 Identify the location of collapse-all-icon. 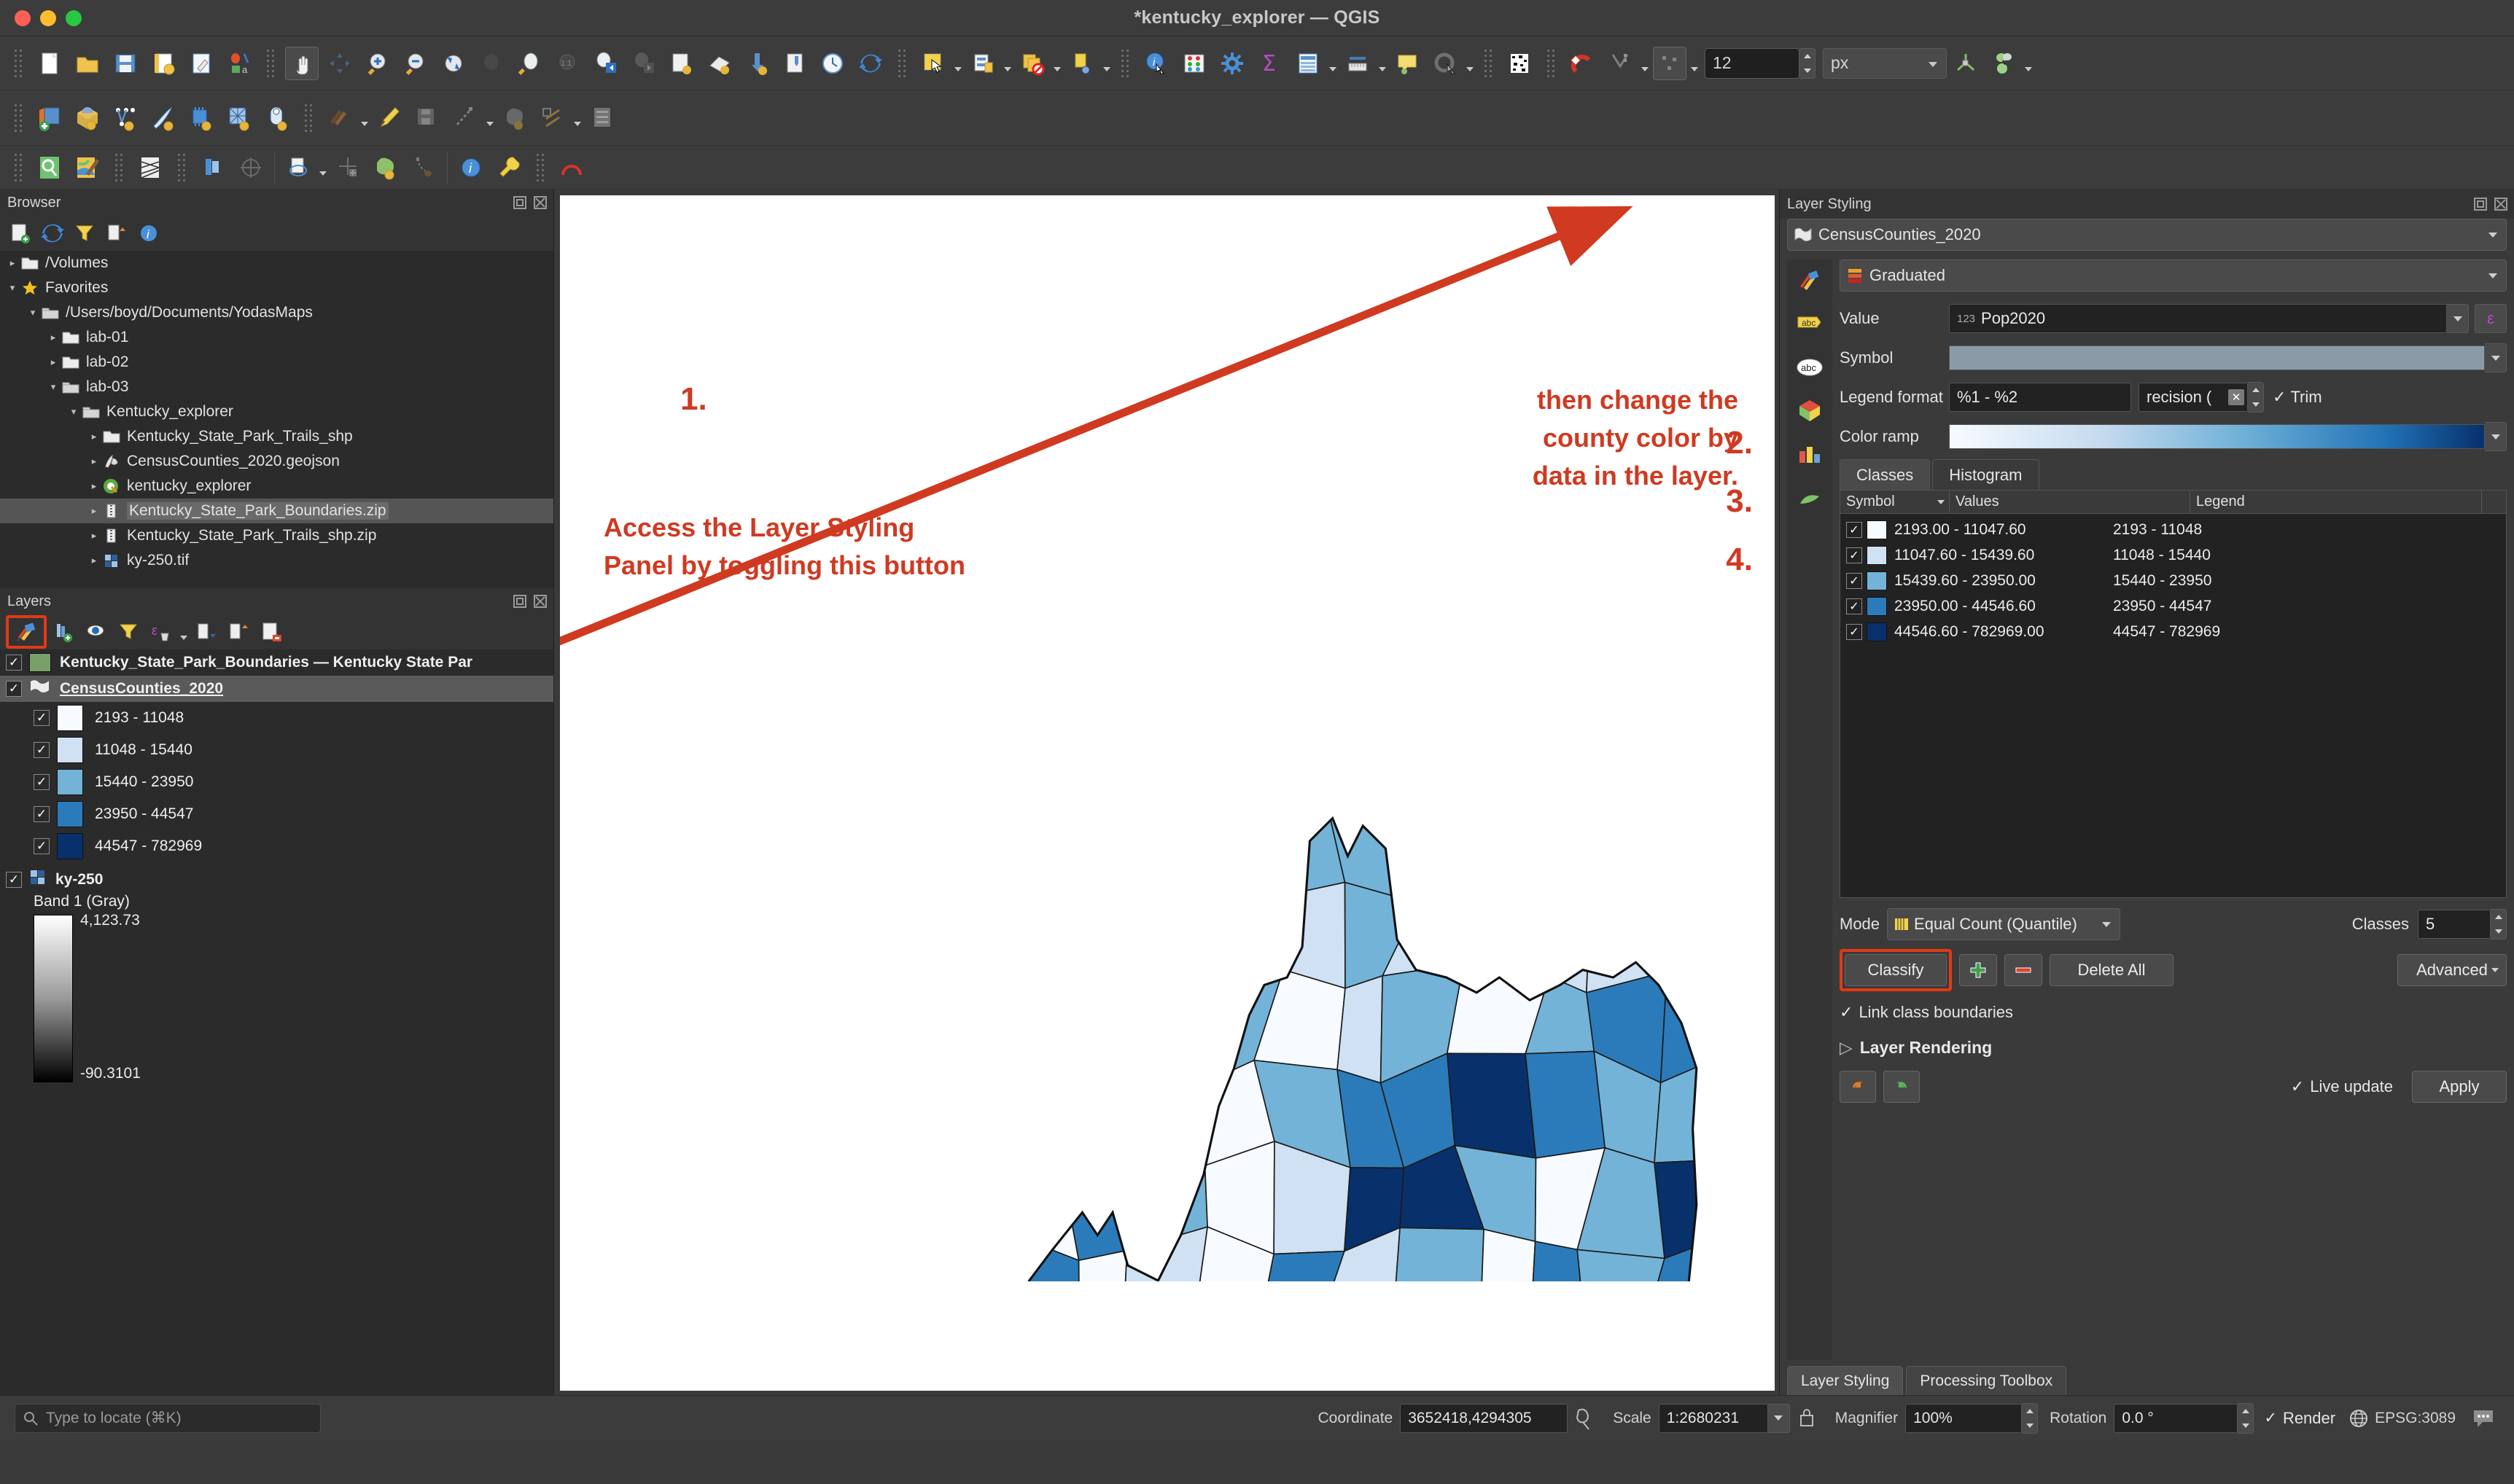
(117, 233).